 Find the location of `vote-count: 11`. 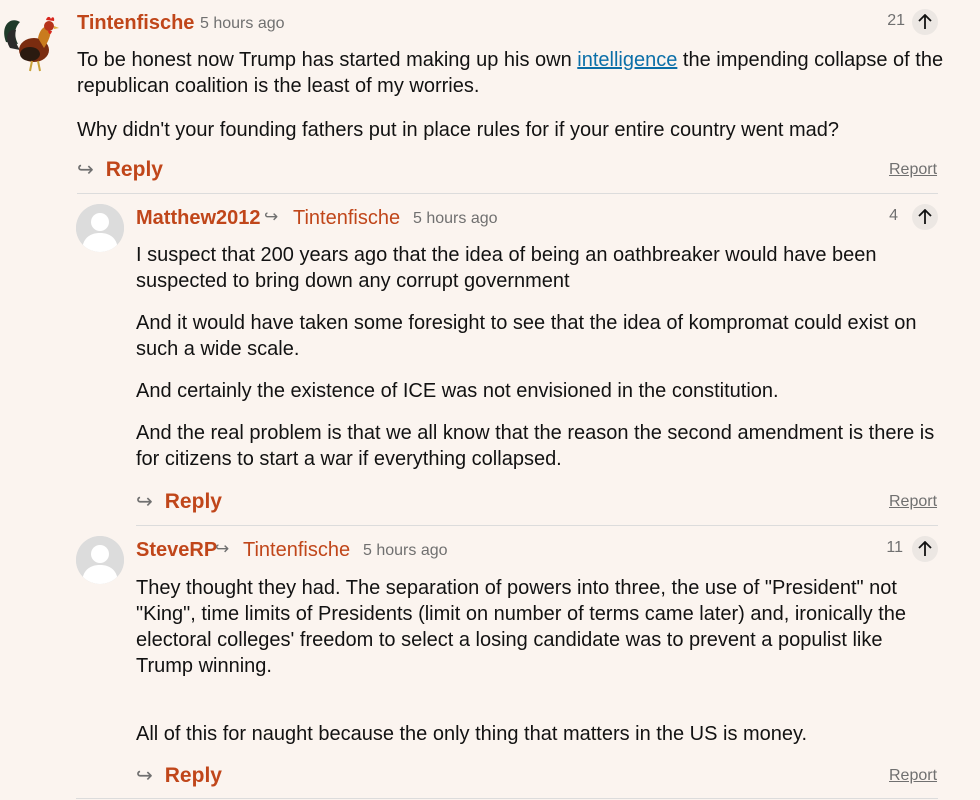

vote-count: 11 is located at coordinates (894, 547).